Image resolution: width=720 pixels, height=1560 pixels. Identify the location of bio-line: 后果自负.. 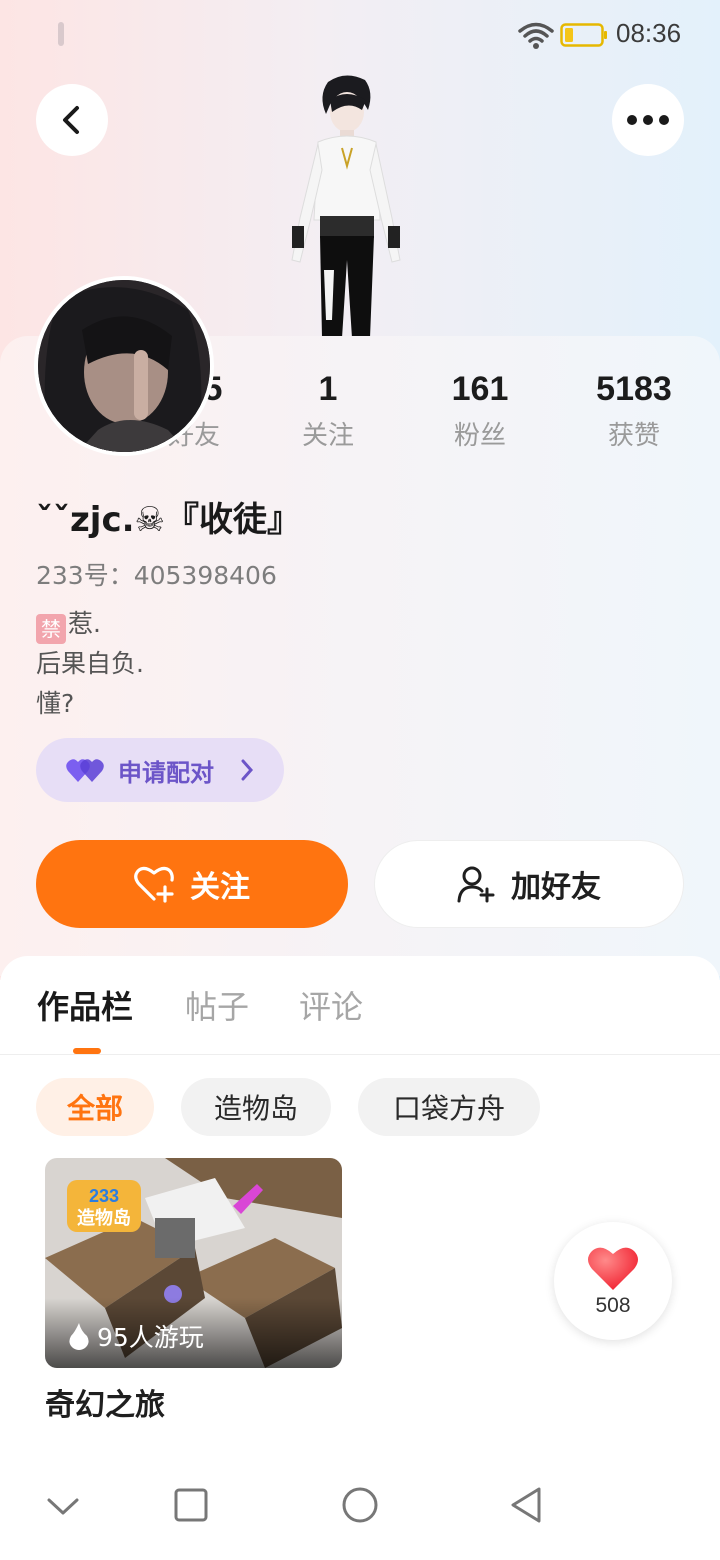
(90, 663).